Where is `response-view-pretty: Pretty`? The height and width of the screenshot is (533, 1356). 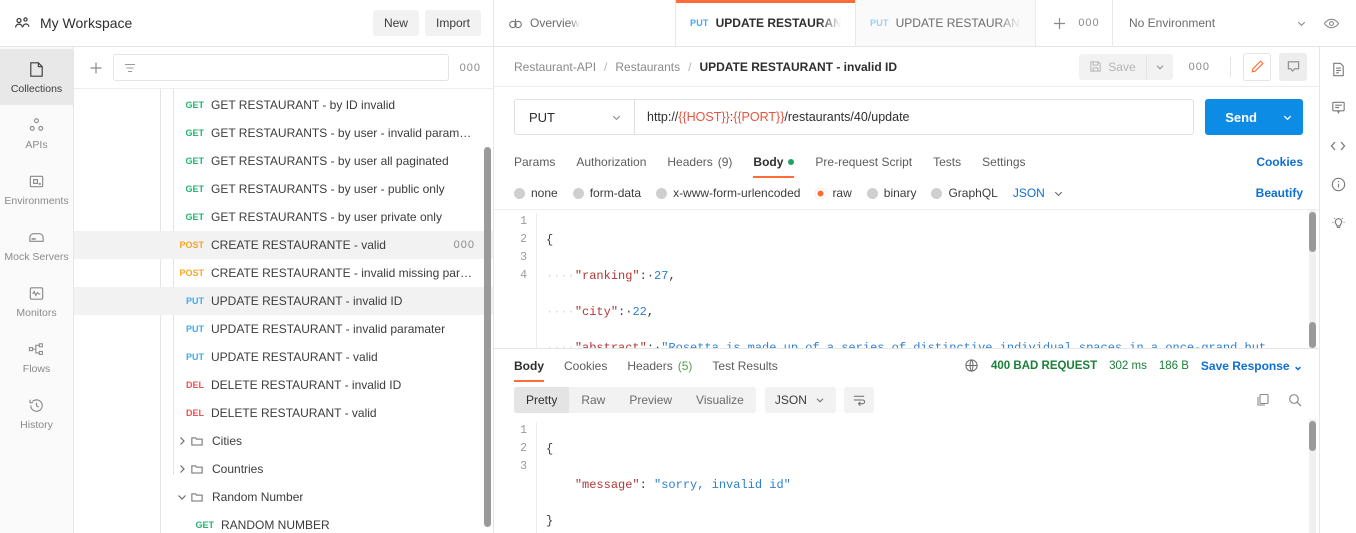
response-view-pretty: Pretty is located at coordinates (542, 400).